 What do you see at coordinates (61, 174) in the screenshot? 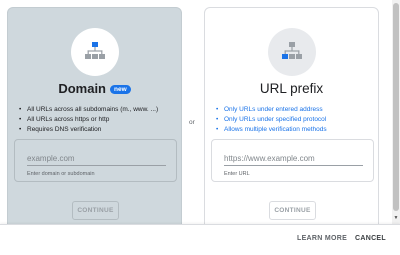
I see `domain-input-hint: Enter domain or subdomain` at bounding box center [61, 174].